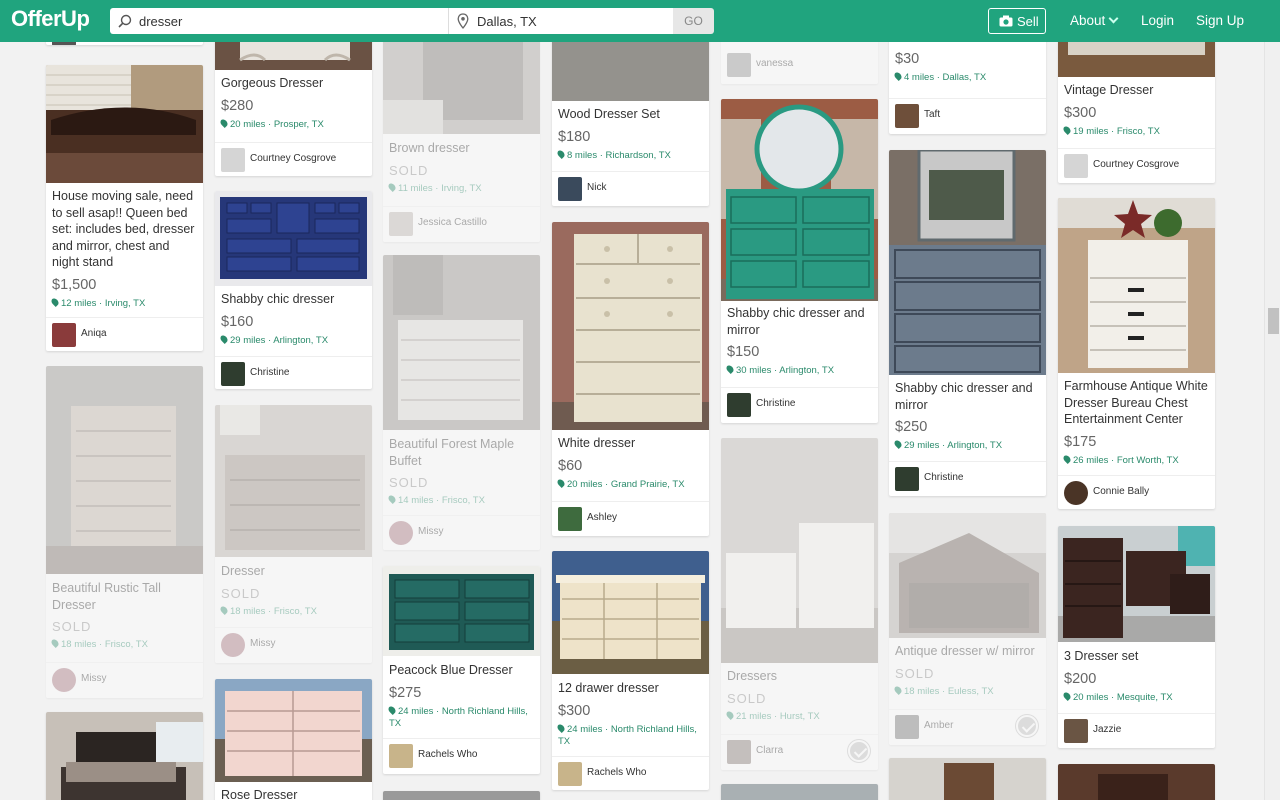 This screenshot has width=1280, height=800. I want to click on search-box, so click(279, 21).